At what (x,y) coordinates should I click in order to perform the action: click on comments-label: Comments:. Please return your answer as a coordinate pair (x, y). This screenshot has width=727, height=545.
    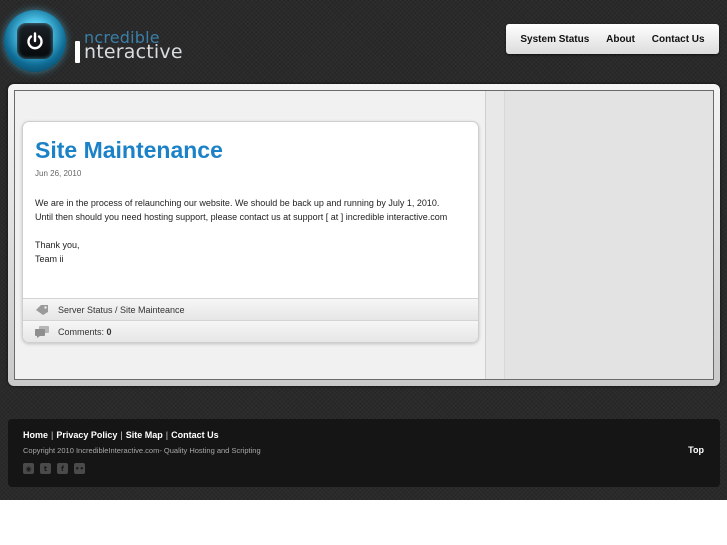
    Looking at the image, I should click on (82, 331).